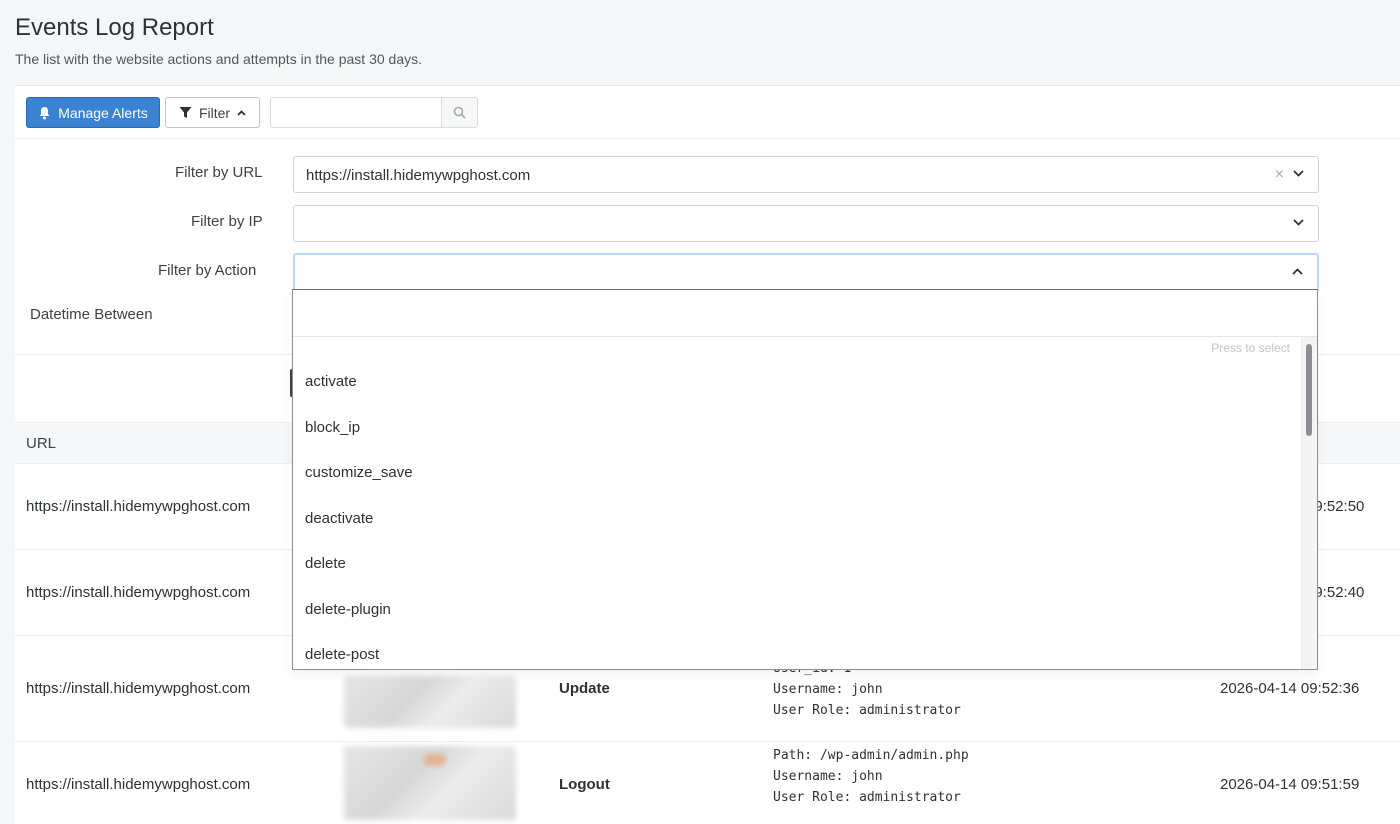 The width and height of the screenshot is (1400, 824). What do you see at coordinates (356, 112) in the screenshot?
I see `search-input` at bounding box center [356, 112].